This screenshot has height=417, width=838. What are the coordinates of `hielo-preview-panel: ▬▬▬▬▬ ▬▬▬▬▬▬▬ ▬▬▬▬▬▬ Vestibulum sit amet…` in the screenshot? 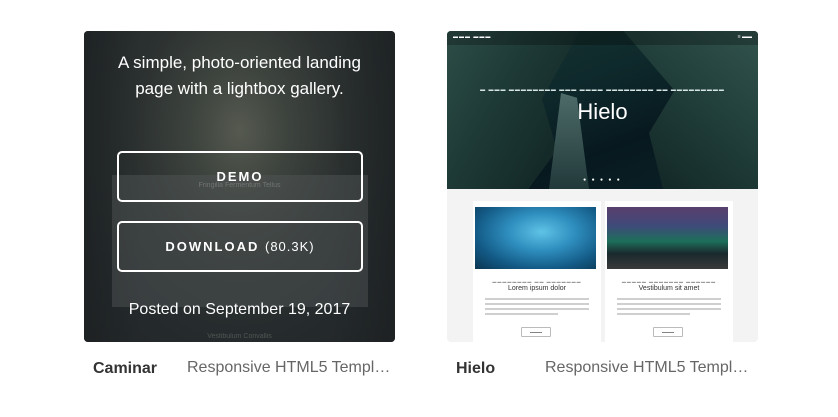 It's located at (669, 271).